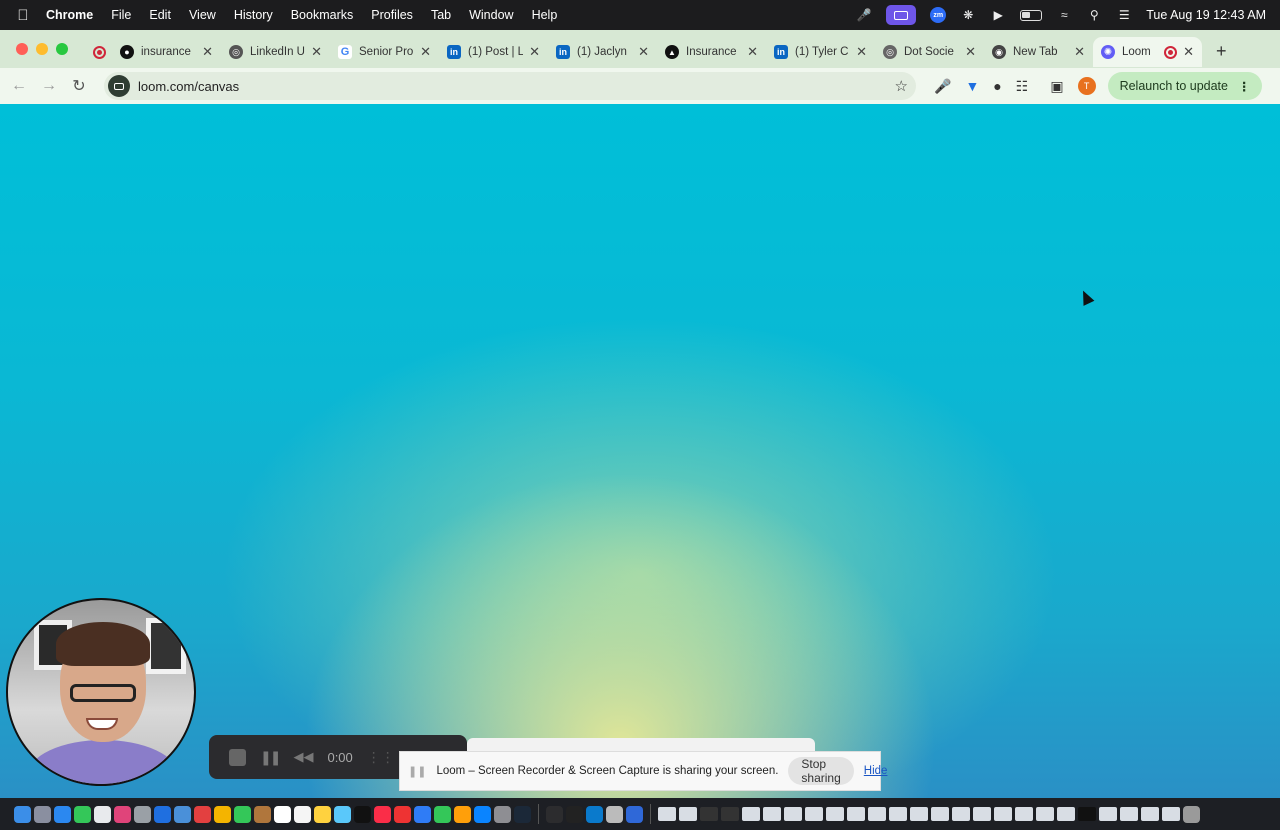 The height and width of the screenshot is (830, 1280). Describe the element at coordinates (462, 814) in the screenshot. I see `pages-icon` at that location.